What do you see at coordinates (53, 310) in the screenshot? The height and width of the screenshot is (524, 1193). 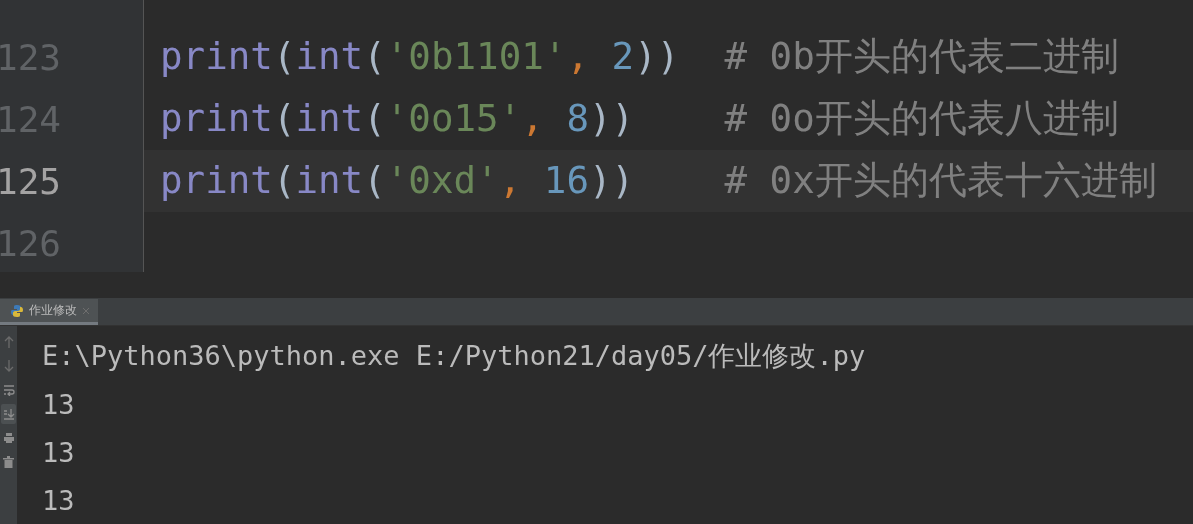 I see `tab-label: 作业修改` at bounding box center [53, 310].